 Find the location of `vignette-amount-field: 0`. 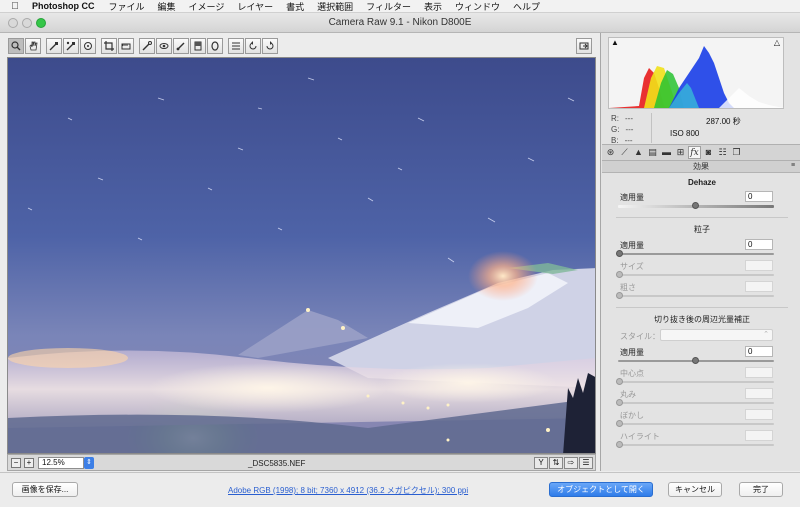

vignette-amount-field: 0 is located at coordinates (759, 351).